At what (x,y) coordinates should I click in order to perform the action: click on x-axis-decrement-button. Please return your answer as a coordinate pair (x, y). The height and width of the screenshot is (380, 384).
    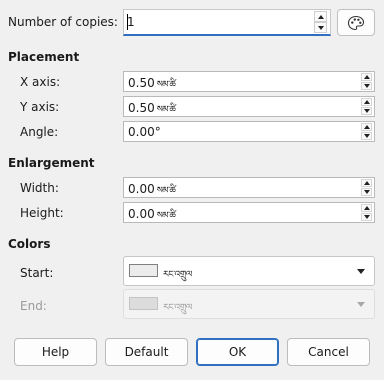
    Looking at the image, I should click on (366, 86).